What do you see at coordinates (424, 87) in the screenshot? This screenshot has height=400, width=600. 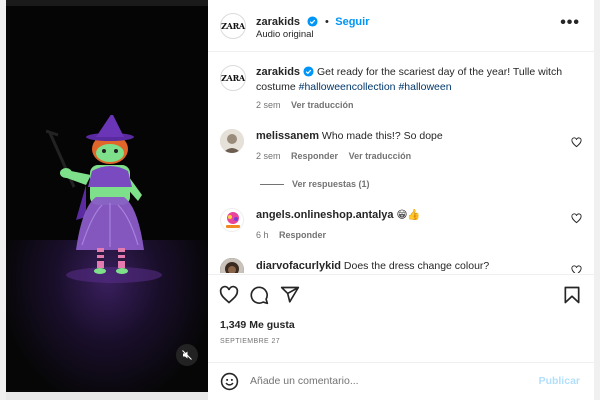 I see `hashtag-link: #halloween` at bounding box center [424, 87].